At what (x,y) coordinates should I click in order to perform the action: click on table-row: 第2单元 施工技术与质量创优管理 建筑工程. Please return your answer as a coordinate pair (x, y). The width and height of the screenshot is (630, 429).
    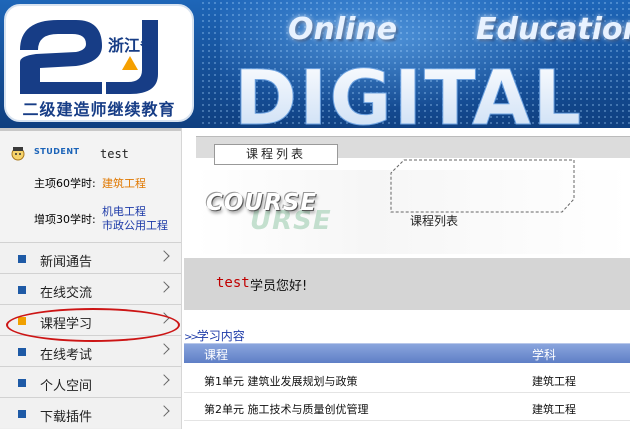
    Looking at the image, I should click on (407, 407).